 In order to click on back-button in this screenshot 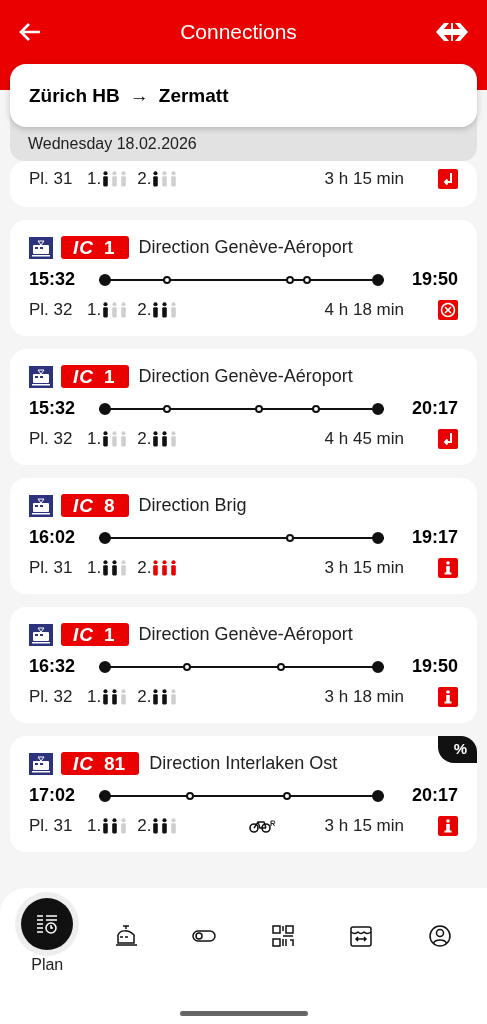, I will do `click(30, 32)`.